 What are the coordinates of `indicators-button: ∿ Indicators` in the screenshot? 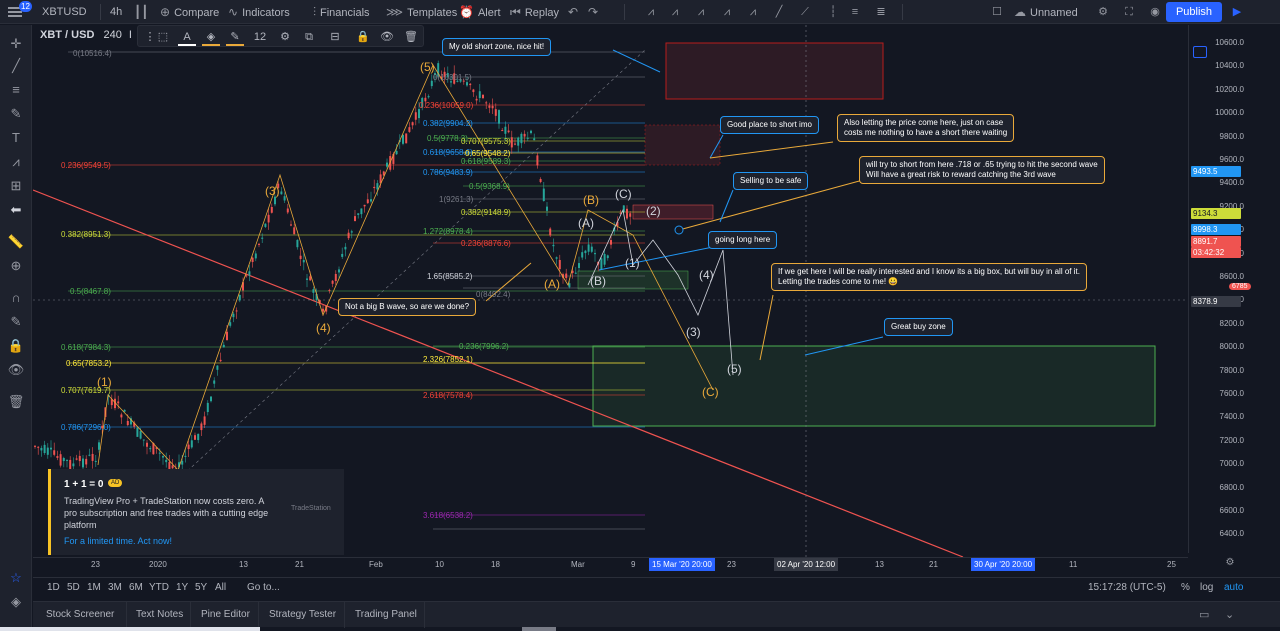 It's located at (259, 12).